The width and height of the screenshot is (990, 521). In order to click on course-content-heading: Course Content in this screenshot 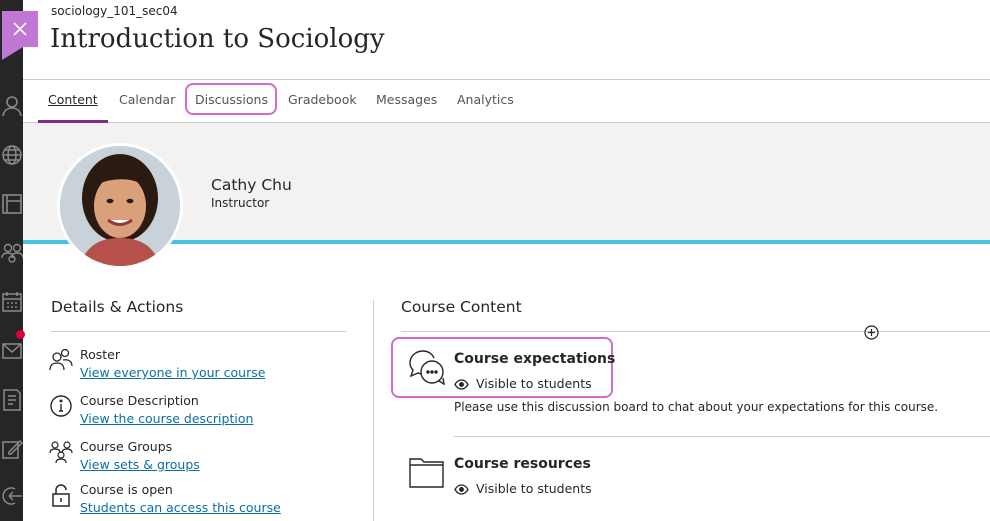, I will do `click(461, 307)`.